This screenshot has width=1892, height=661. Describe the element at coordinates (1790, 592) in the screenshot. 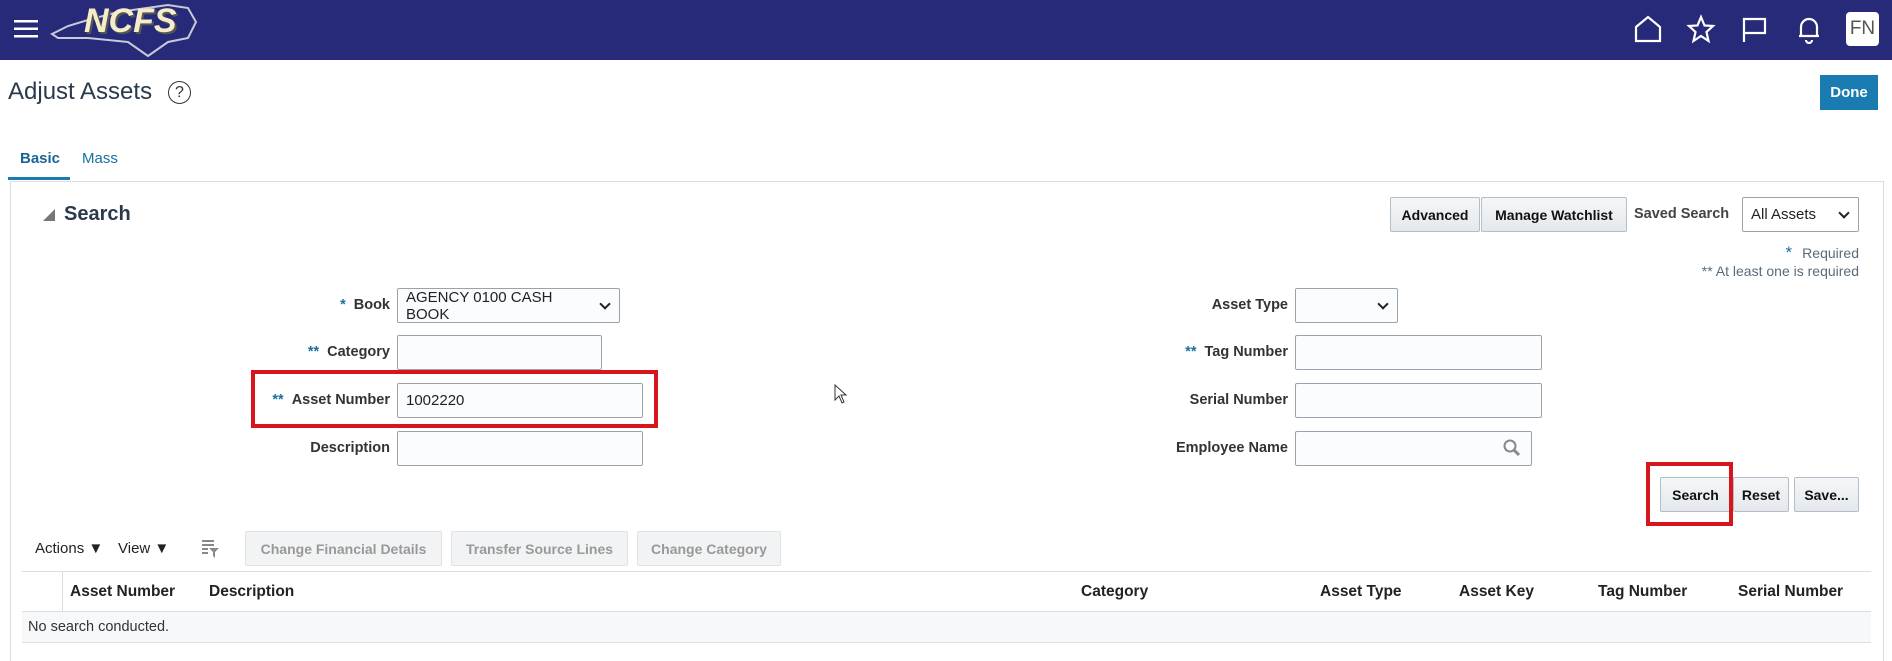

I see `column-header-serial-number: Serial Number` at that location.